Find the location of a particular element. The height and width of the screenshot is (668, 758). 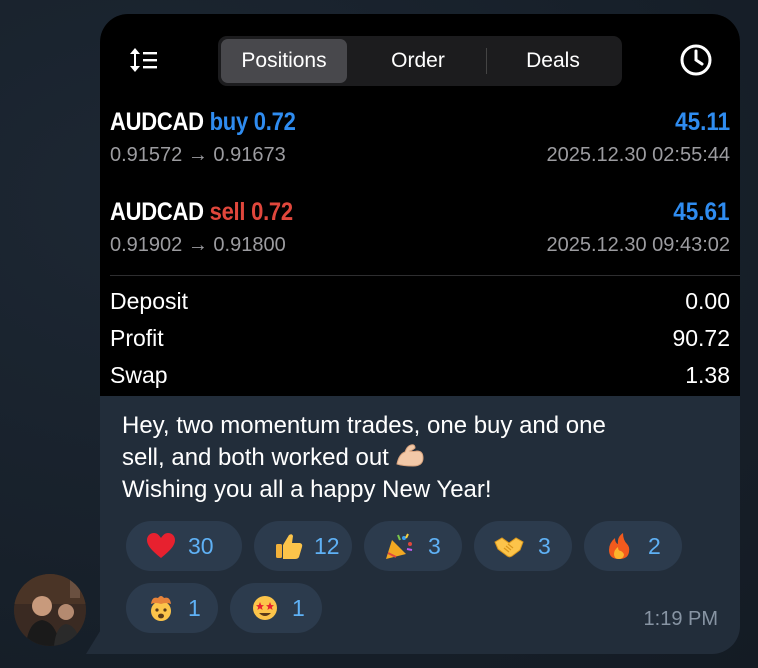

reaction-heart: 30 is located at coordinates (184, 546).